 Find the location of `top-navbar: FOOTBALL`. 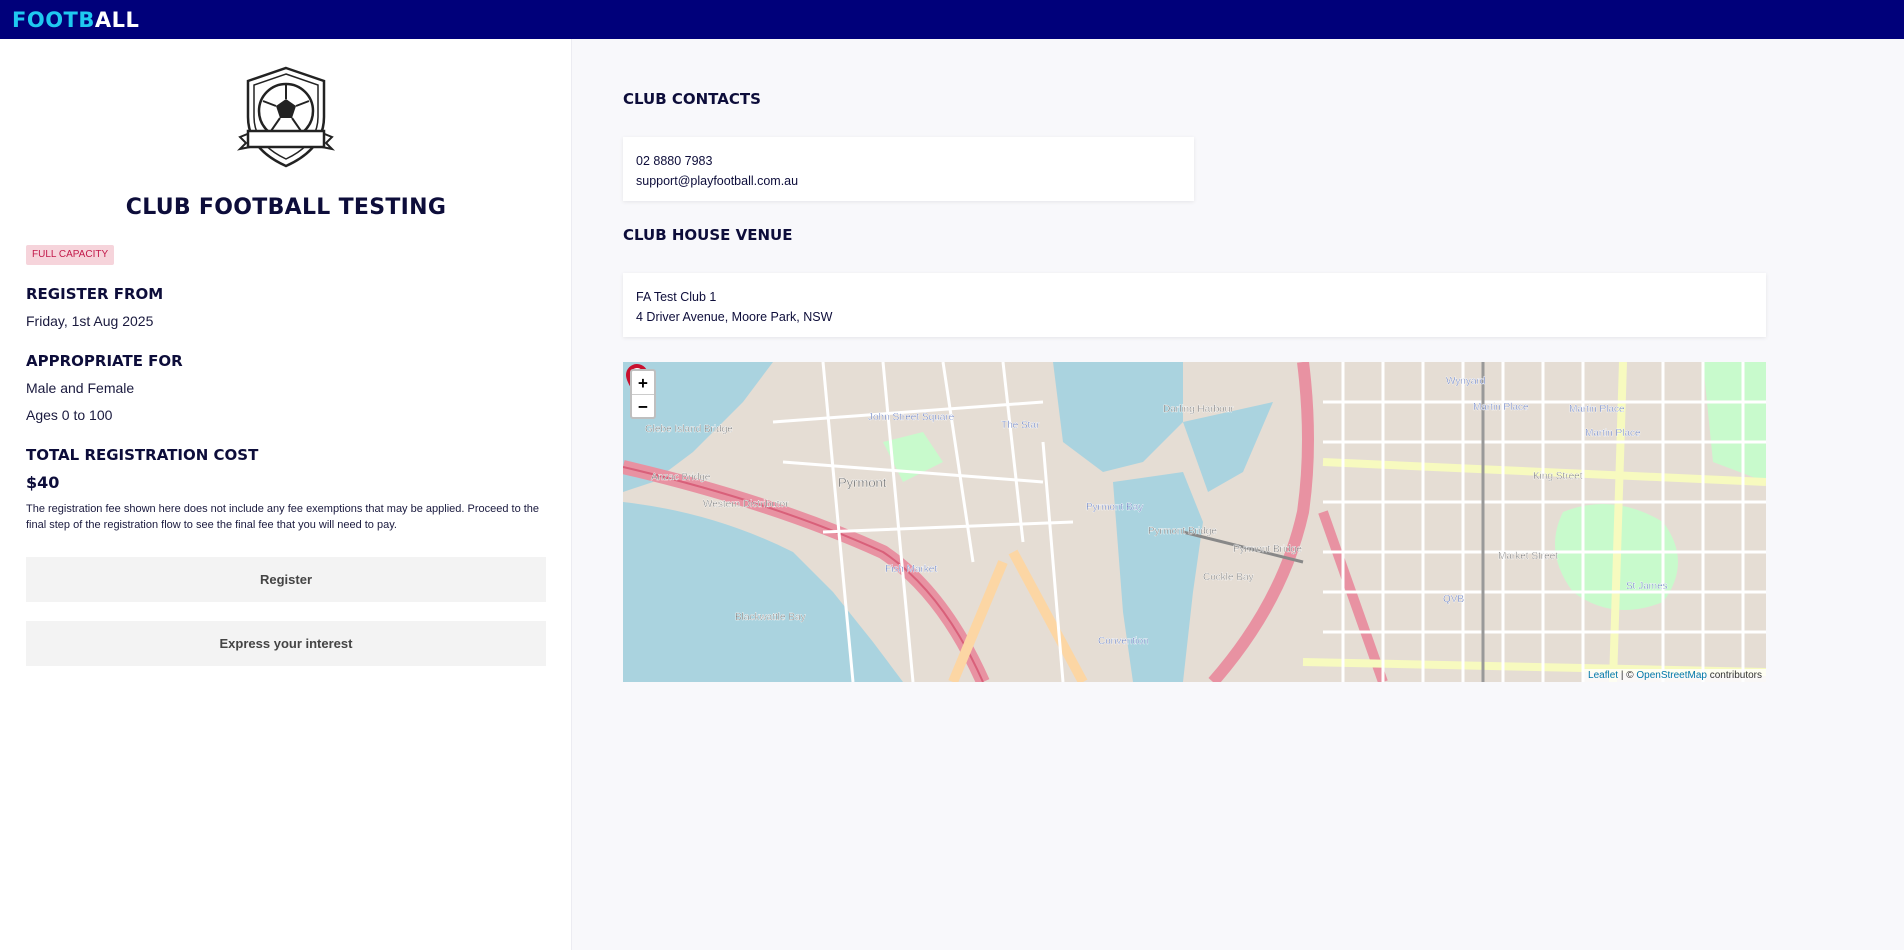

top-navbar: FOOTBALL is located at coordinates (952, 19).